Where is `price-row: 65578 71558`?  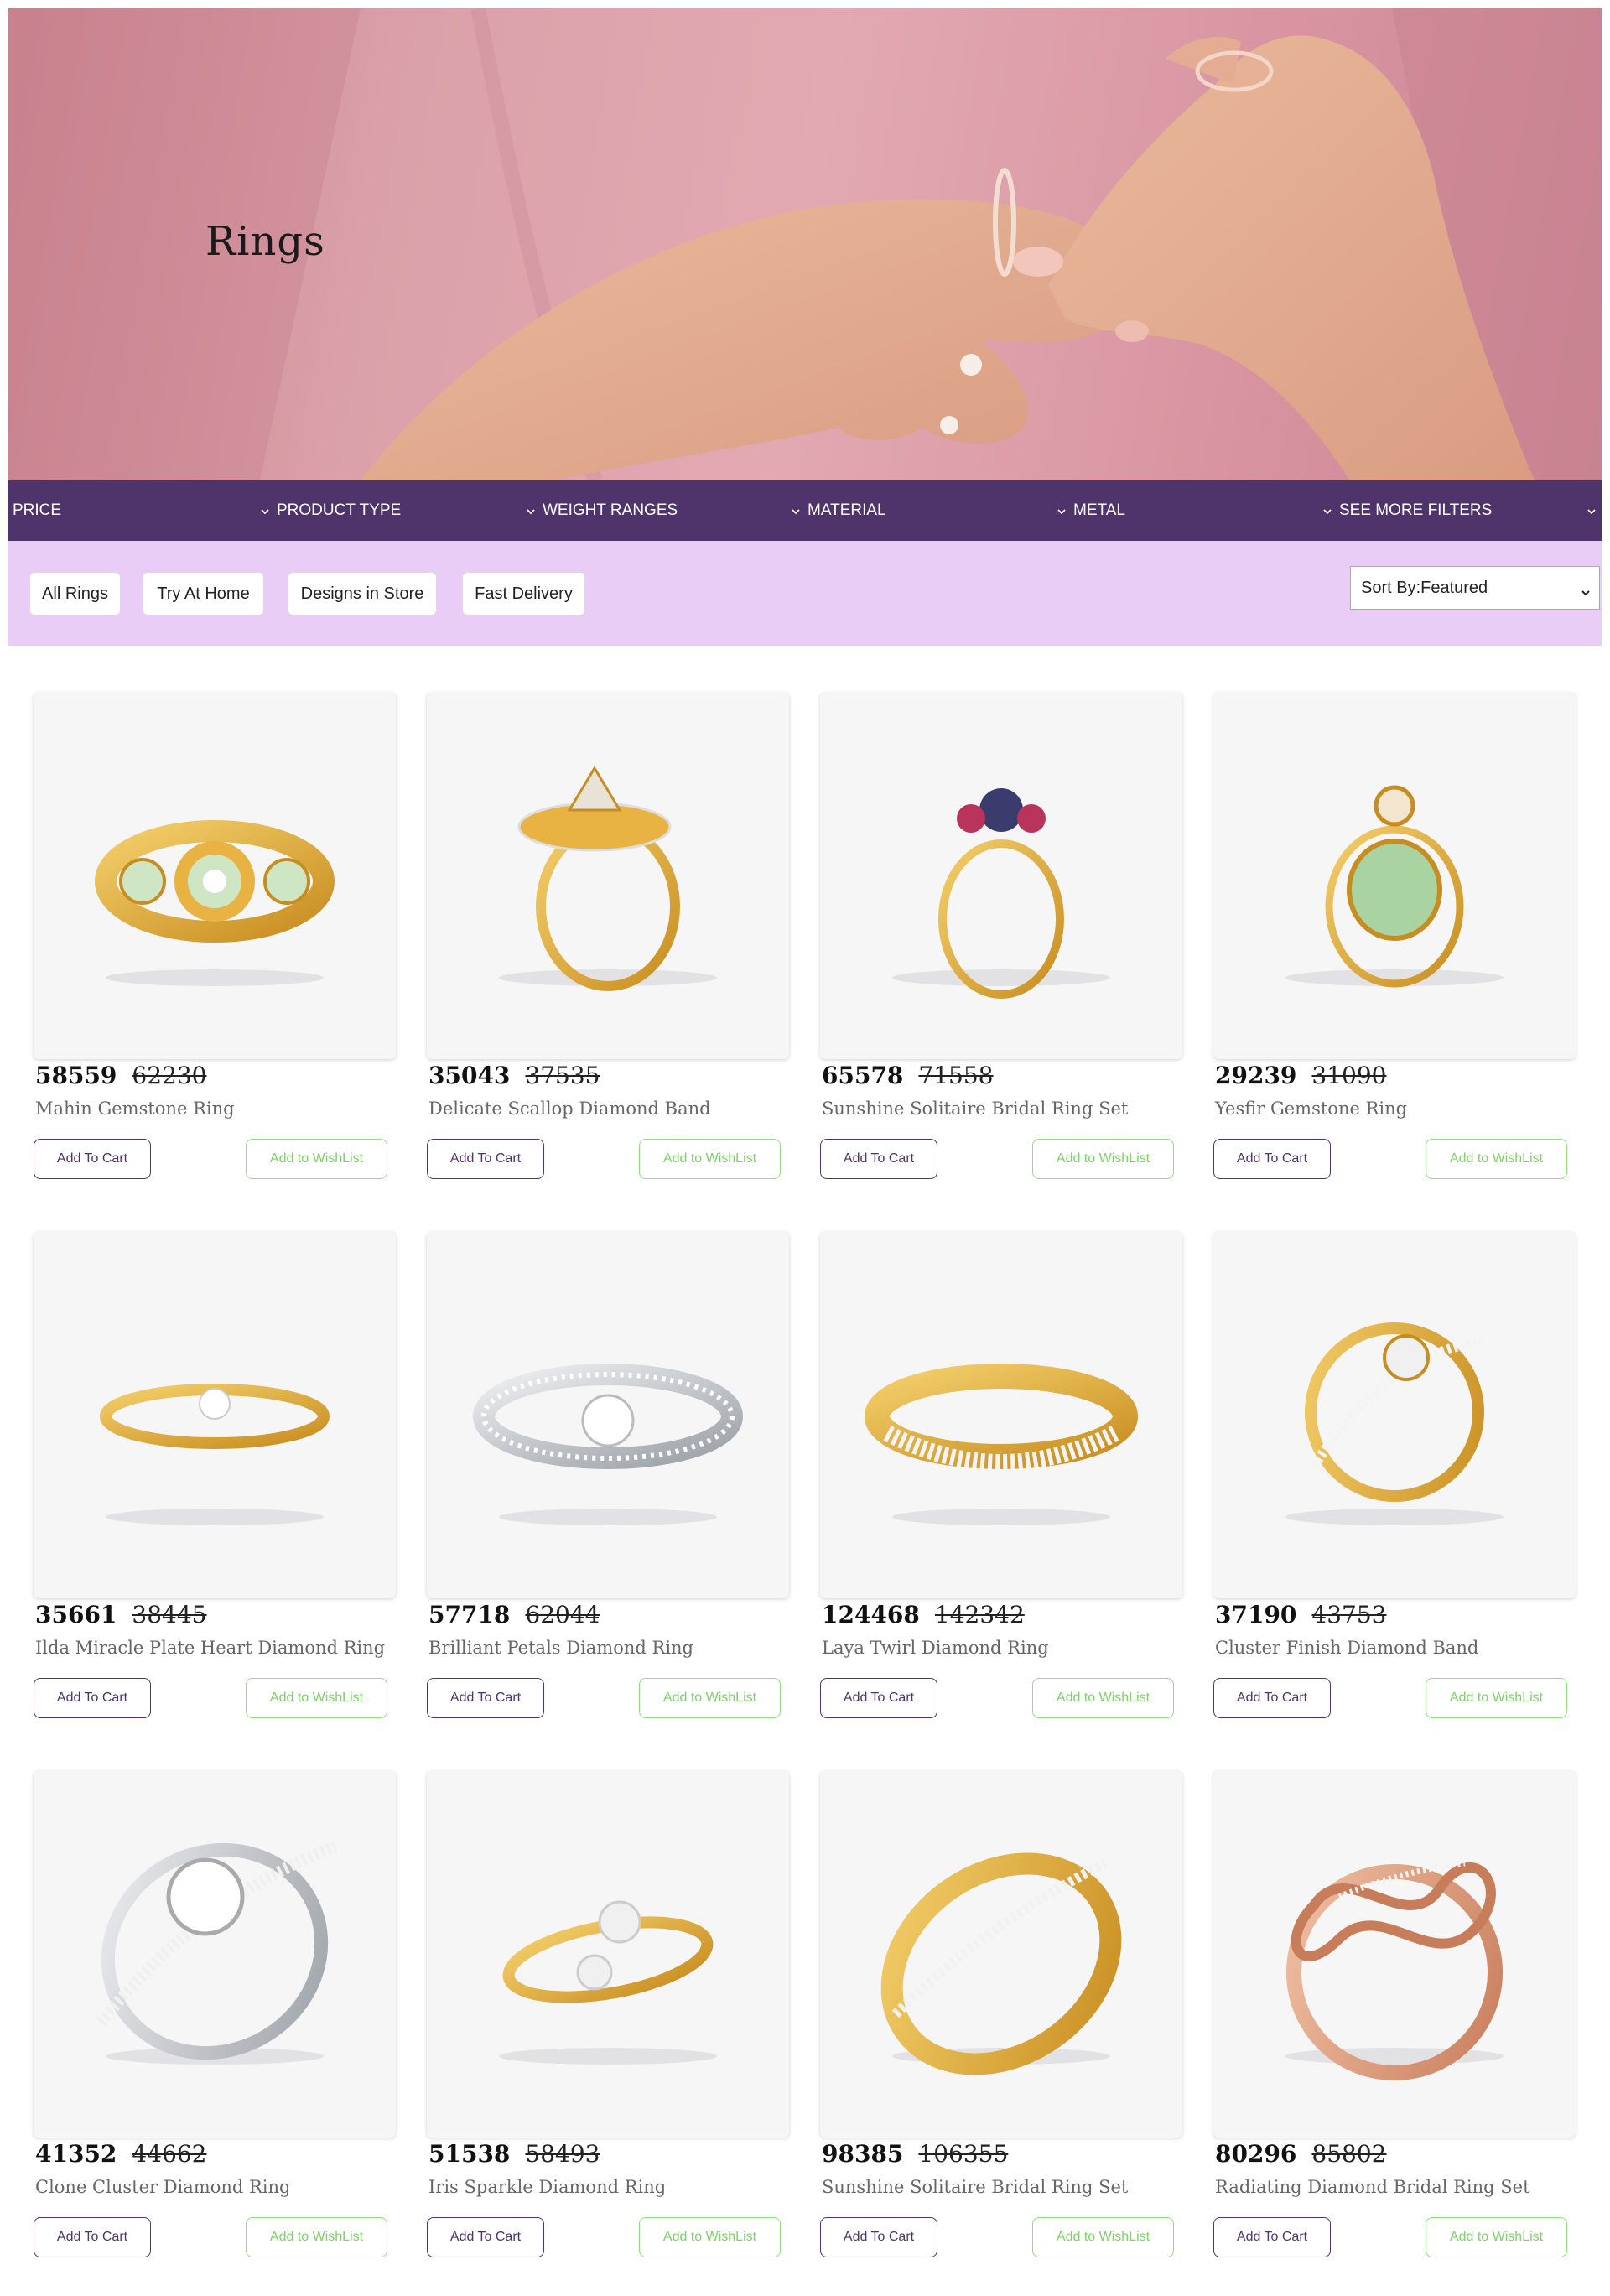 price-row: 65578 71558 is located at coordinates (908, 1075).